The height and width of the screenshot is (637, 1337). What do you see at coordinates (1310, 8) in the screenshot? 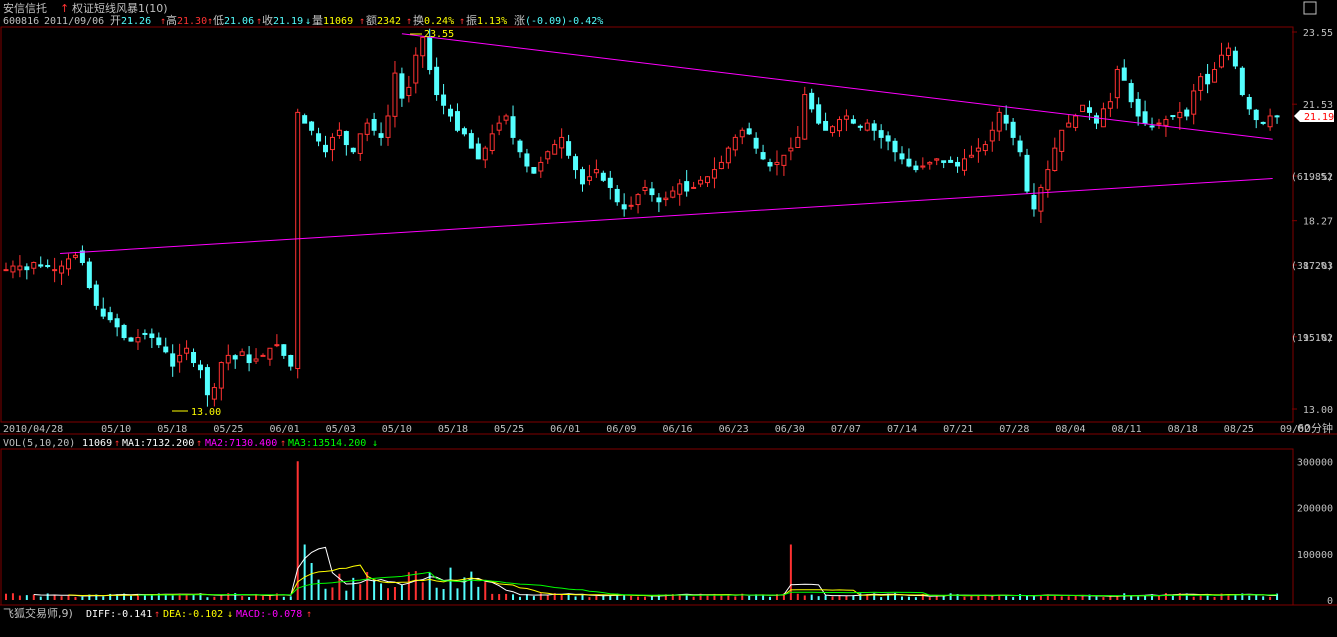
I see `window-box-icon` at bounding box center [1310, 8].